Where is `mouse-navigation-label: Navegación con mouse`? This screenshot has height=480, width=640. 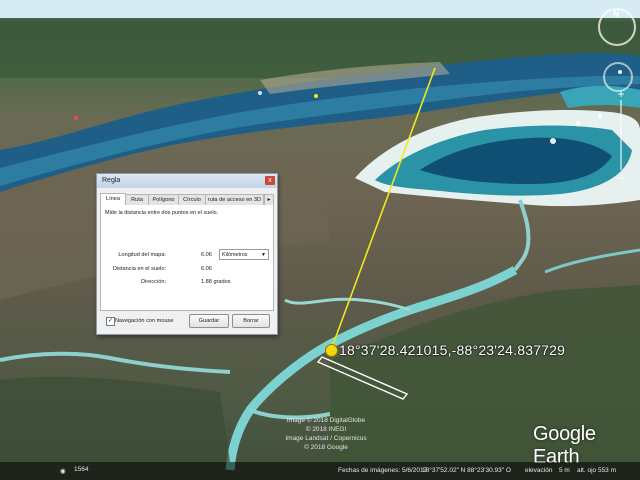 mouse-navigation-label: Navegación con mouse is located at coordinates (144, 321).